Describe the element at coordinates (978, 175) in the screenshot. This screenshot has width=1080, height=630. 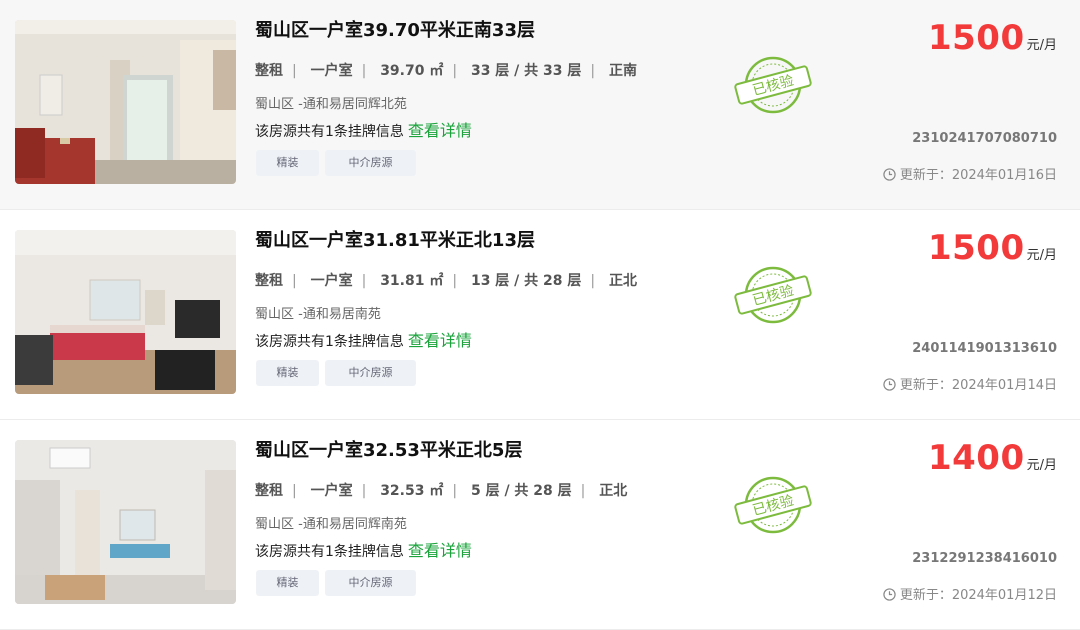
I see `update-date-text: 更新于：2024年01月16日` at that location.